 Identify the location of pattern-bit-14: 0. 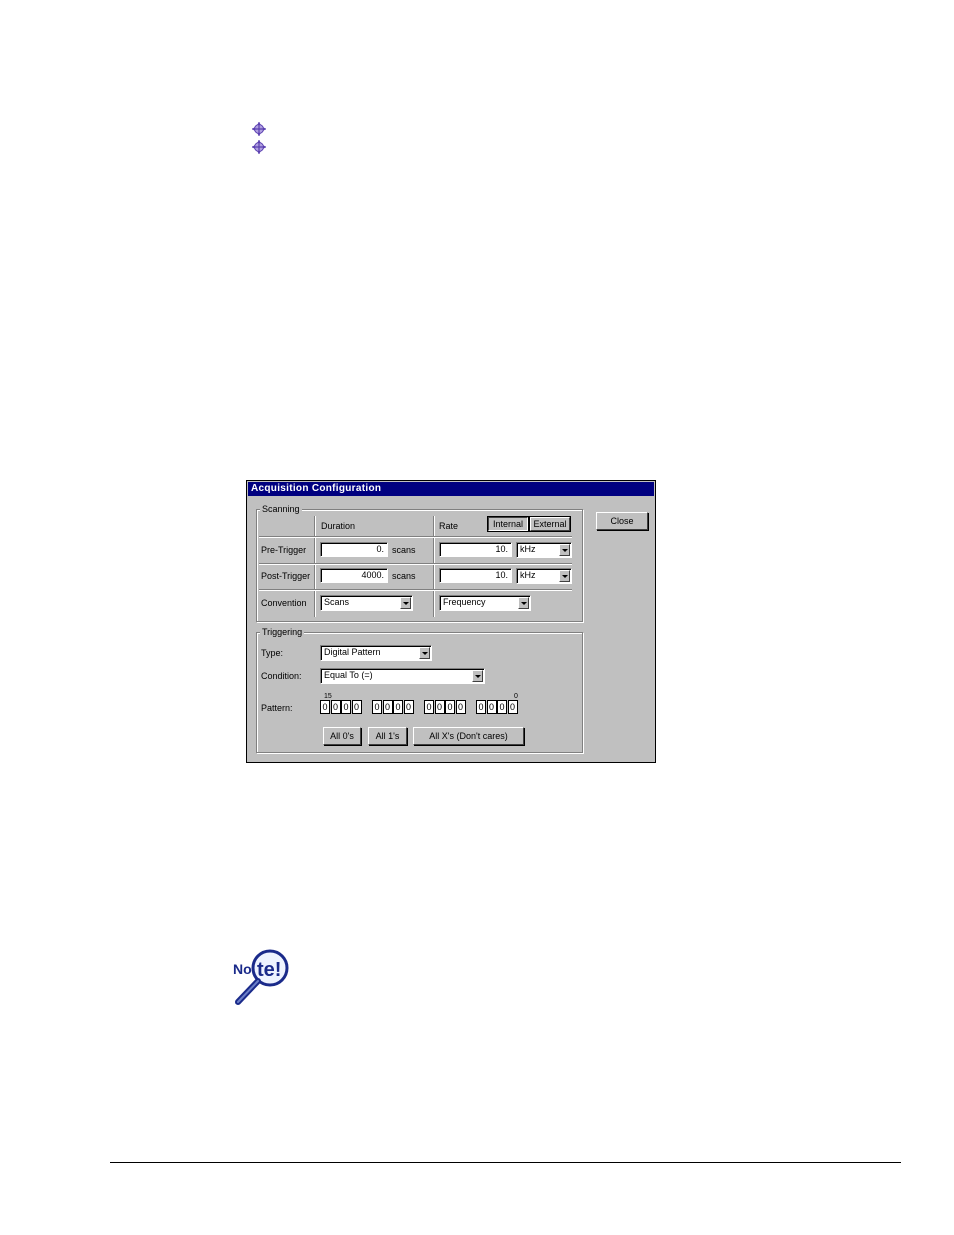
(335, 707).